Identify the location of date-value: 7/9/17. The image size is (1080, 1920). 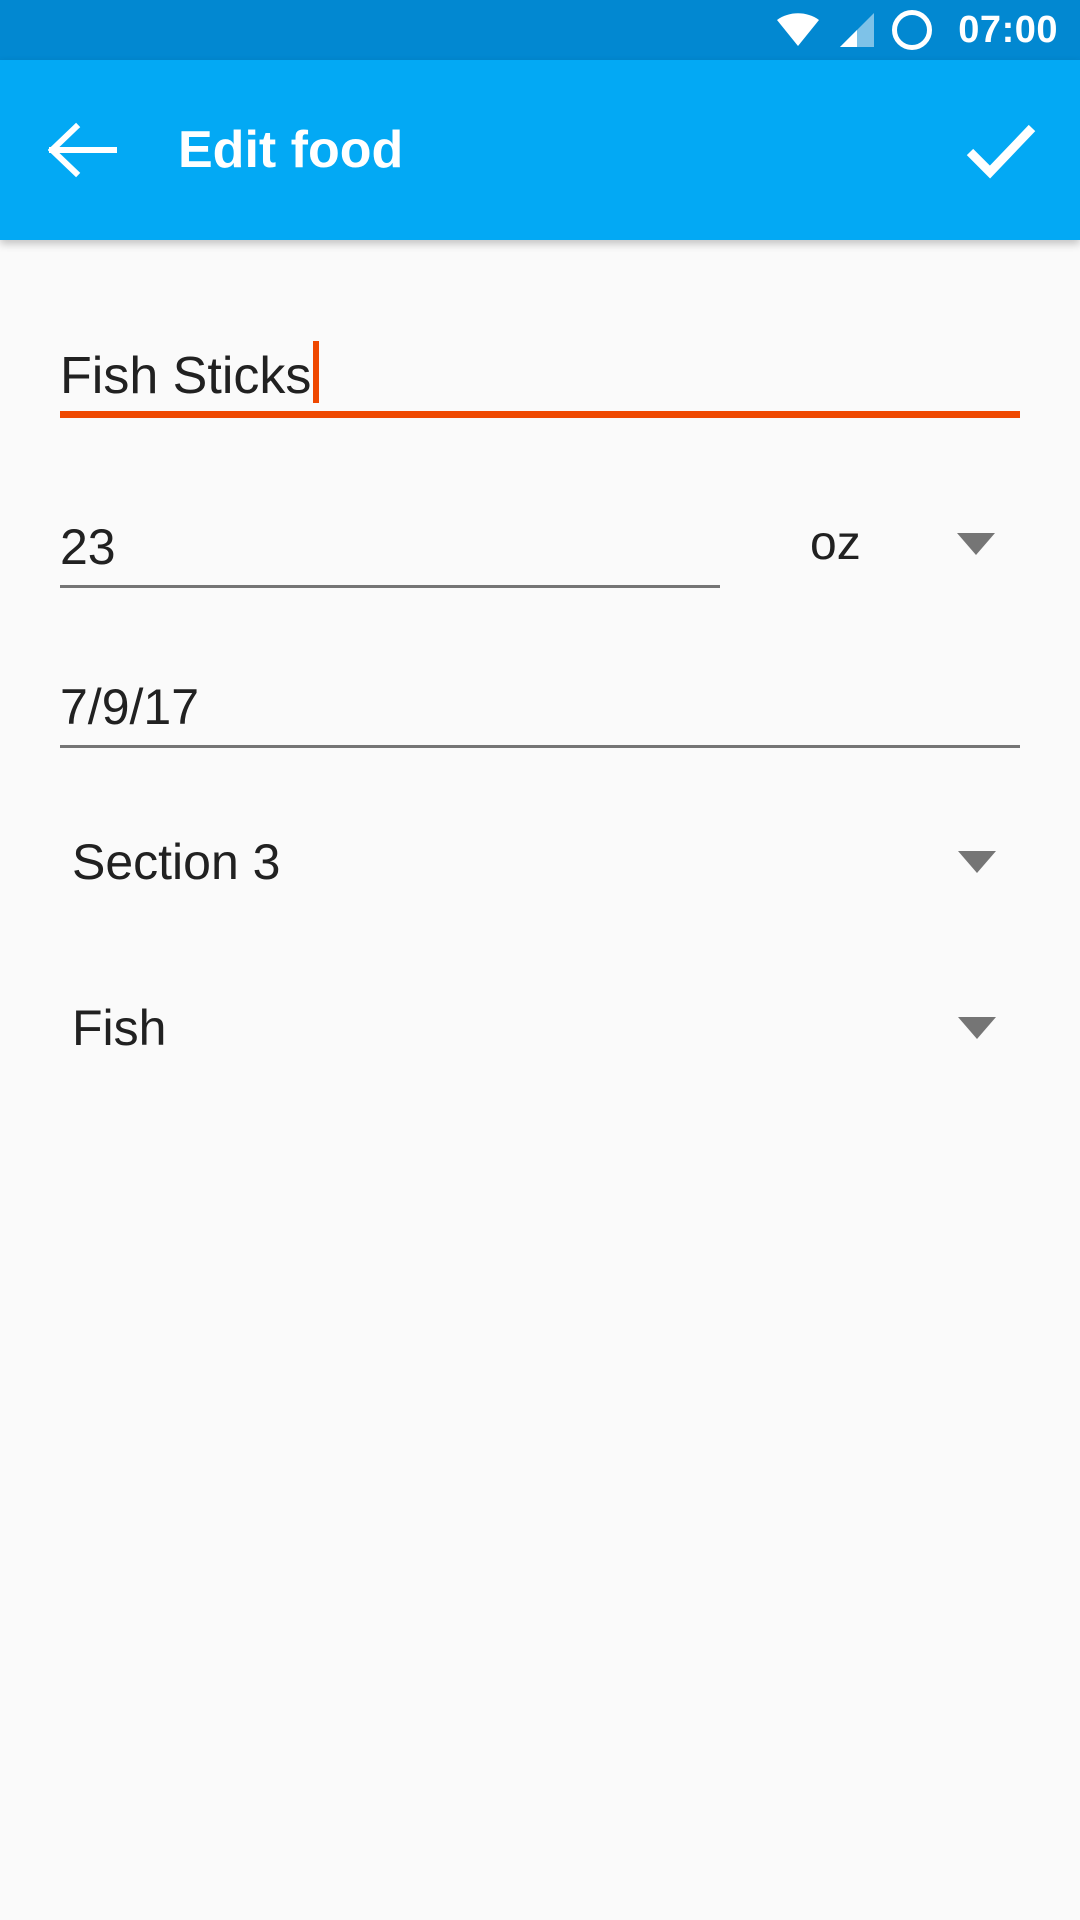
(130, 707).